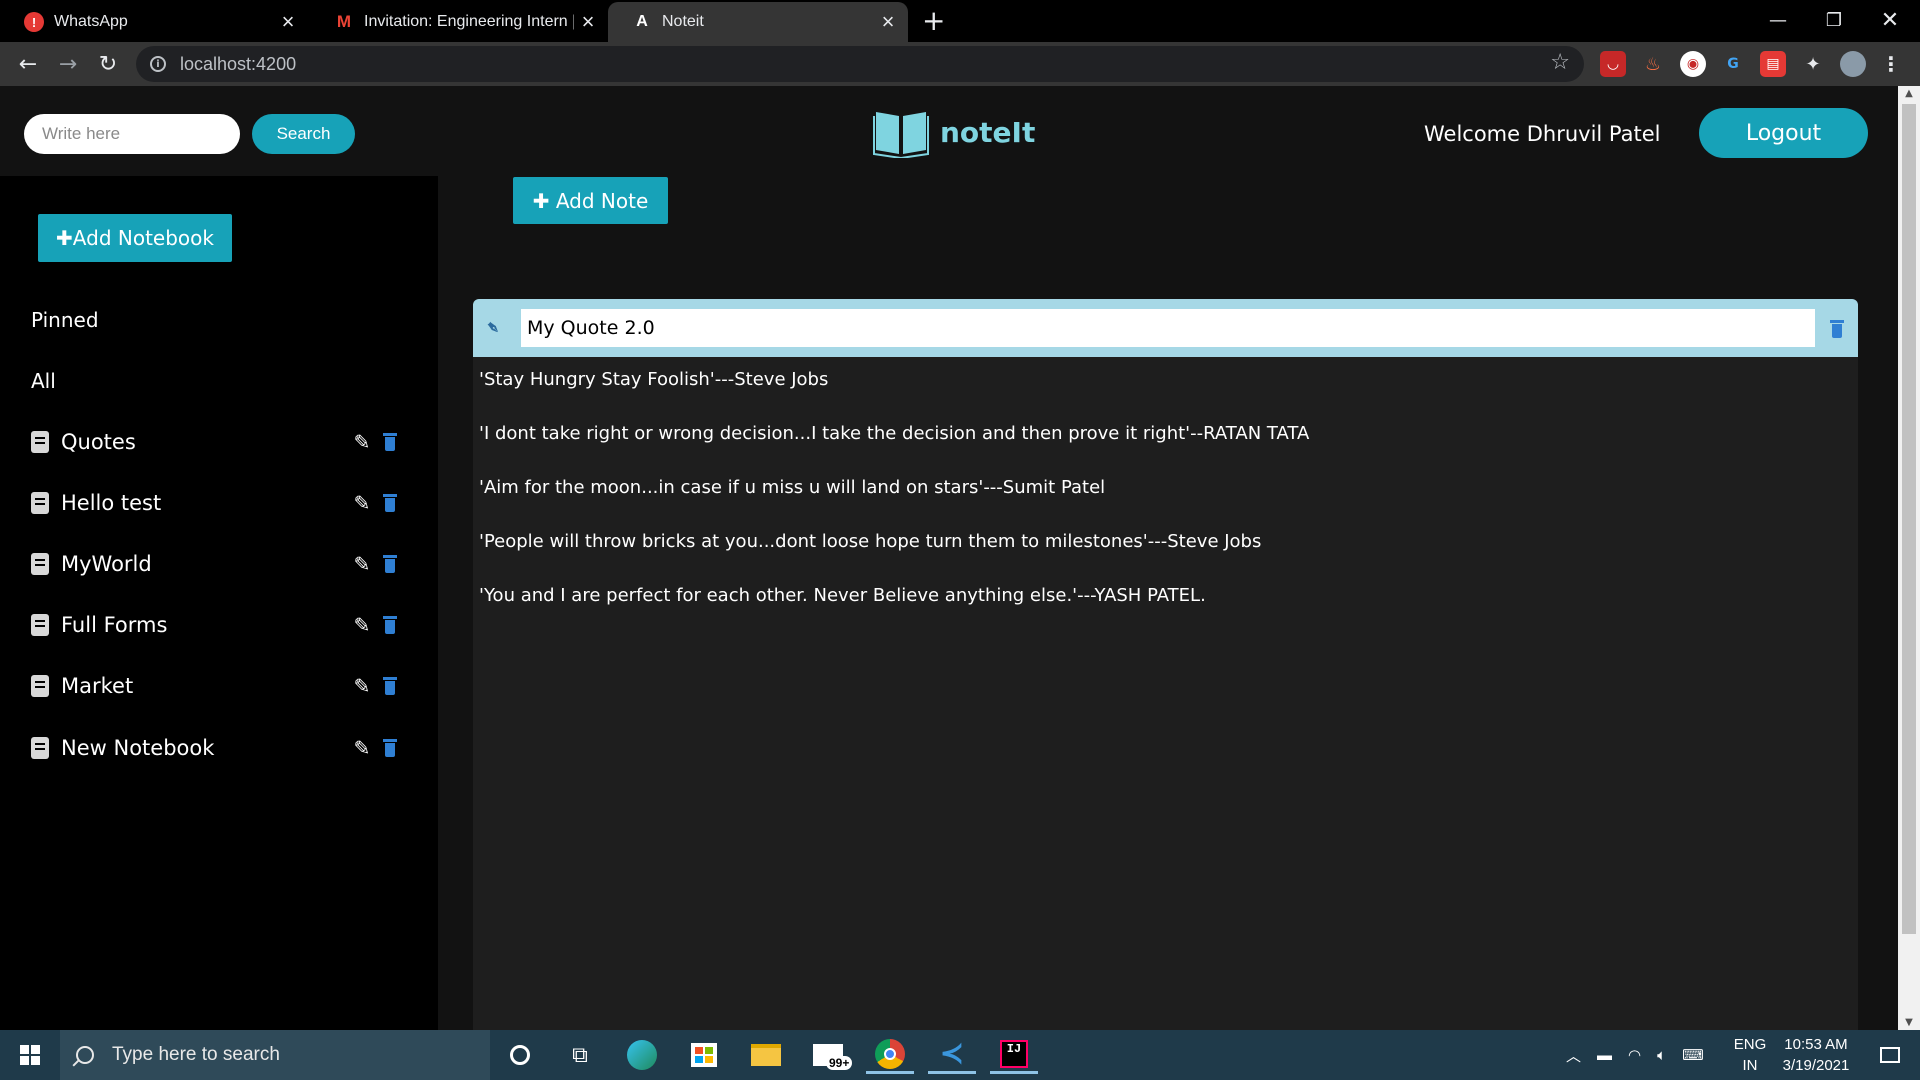 The image size is (1920, 1080). What do you see at coordinates (1890, 1055) in the screenshot?
I see `notifications-icon` at bounding box center [1890, 1055].